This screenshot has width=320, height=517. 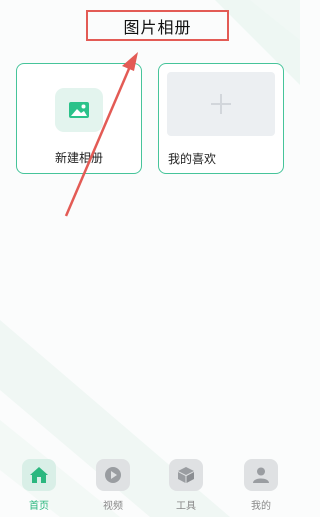 I want to click on cube-icon, so click(x=186, y=475).